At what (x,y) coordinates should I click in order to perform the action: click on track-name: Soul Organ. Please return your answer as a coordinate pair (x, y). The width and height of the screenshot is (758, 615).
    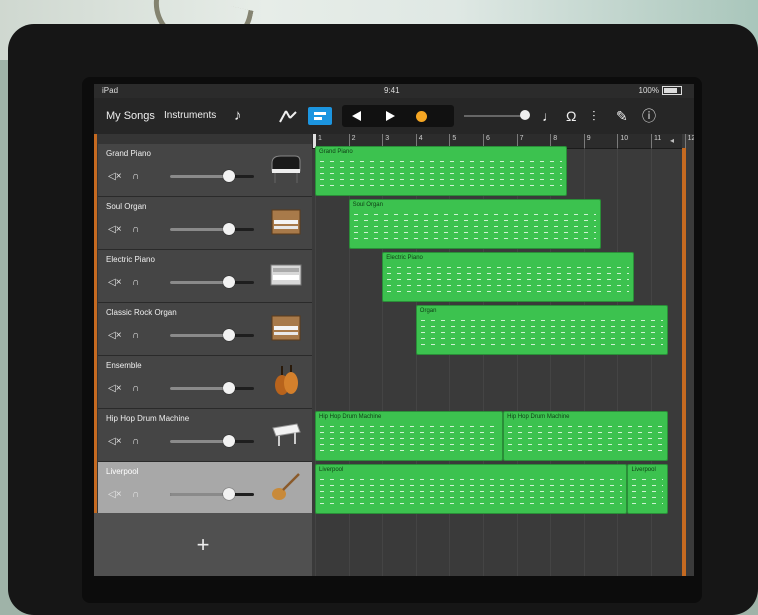
    Looking at the image, I should click on (126, 206).